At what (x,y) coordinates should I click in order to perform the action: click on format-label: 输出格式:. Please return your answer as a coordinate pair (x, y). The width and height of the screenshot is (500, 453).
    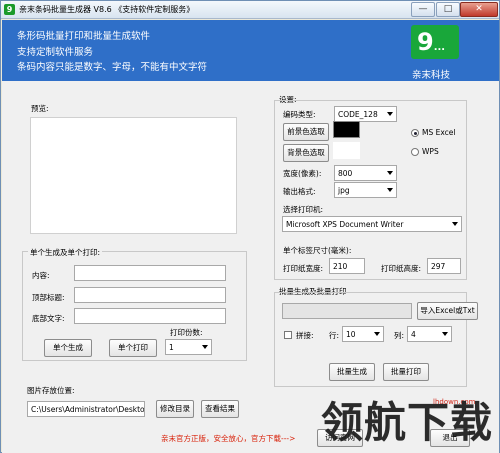
    Looking at the image, I should click on (299, 191).